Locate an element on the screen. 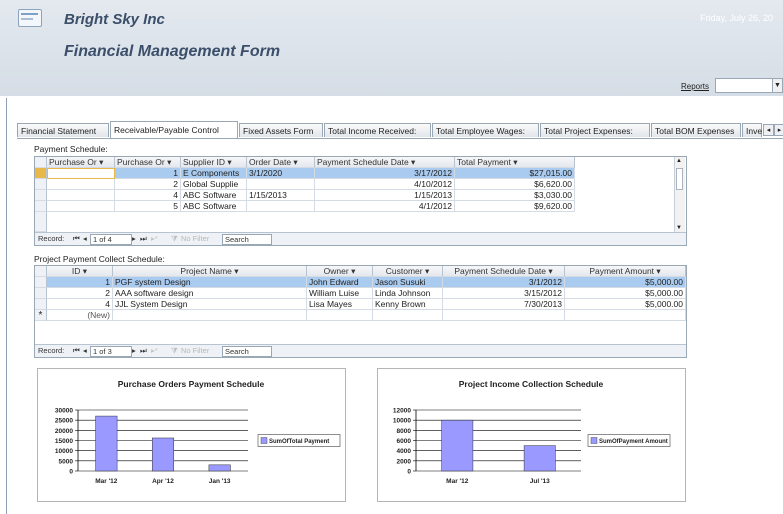  cell-project-name: JJL System Design is located at coordinates (210, 304).